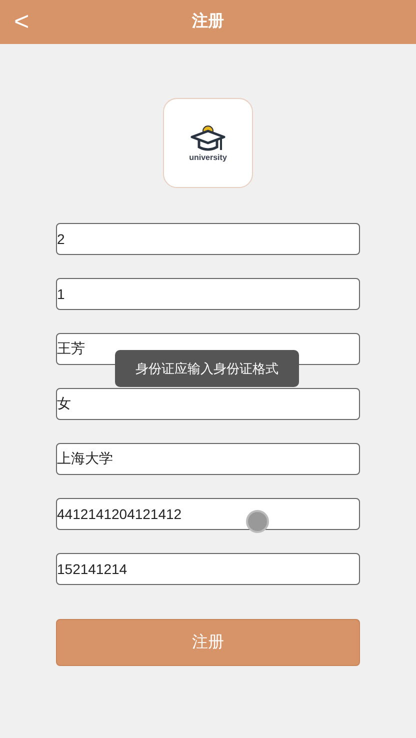 The height and width of the screenshot is (738, 416). What do you see at coordinates (208, 459) in the screenshot?
I see `text-field: 上海大学` at bounding box center [208, 459].